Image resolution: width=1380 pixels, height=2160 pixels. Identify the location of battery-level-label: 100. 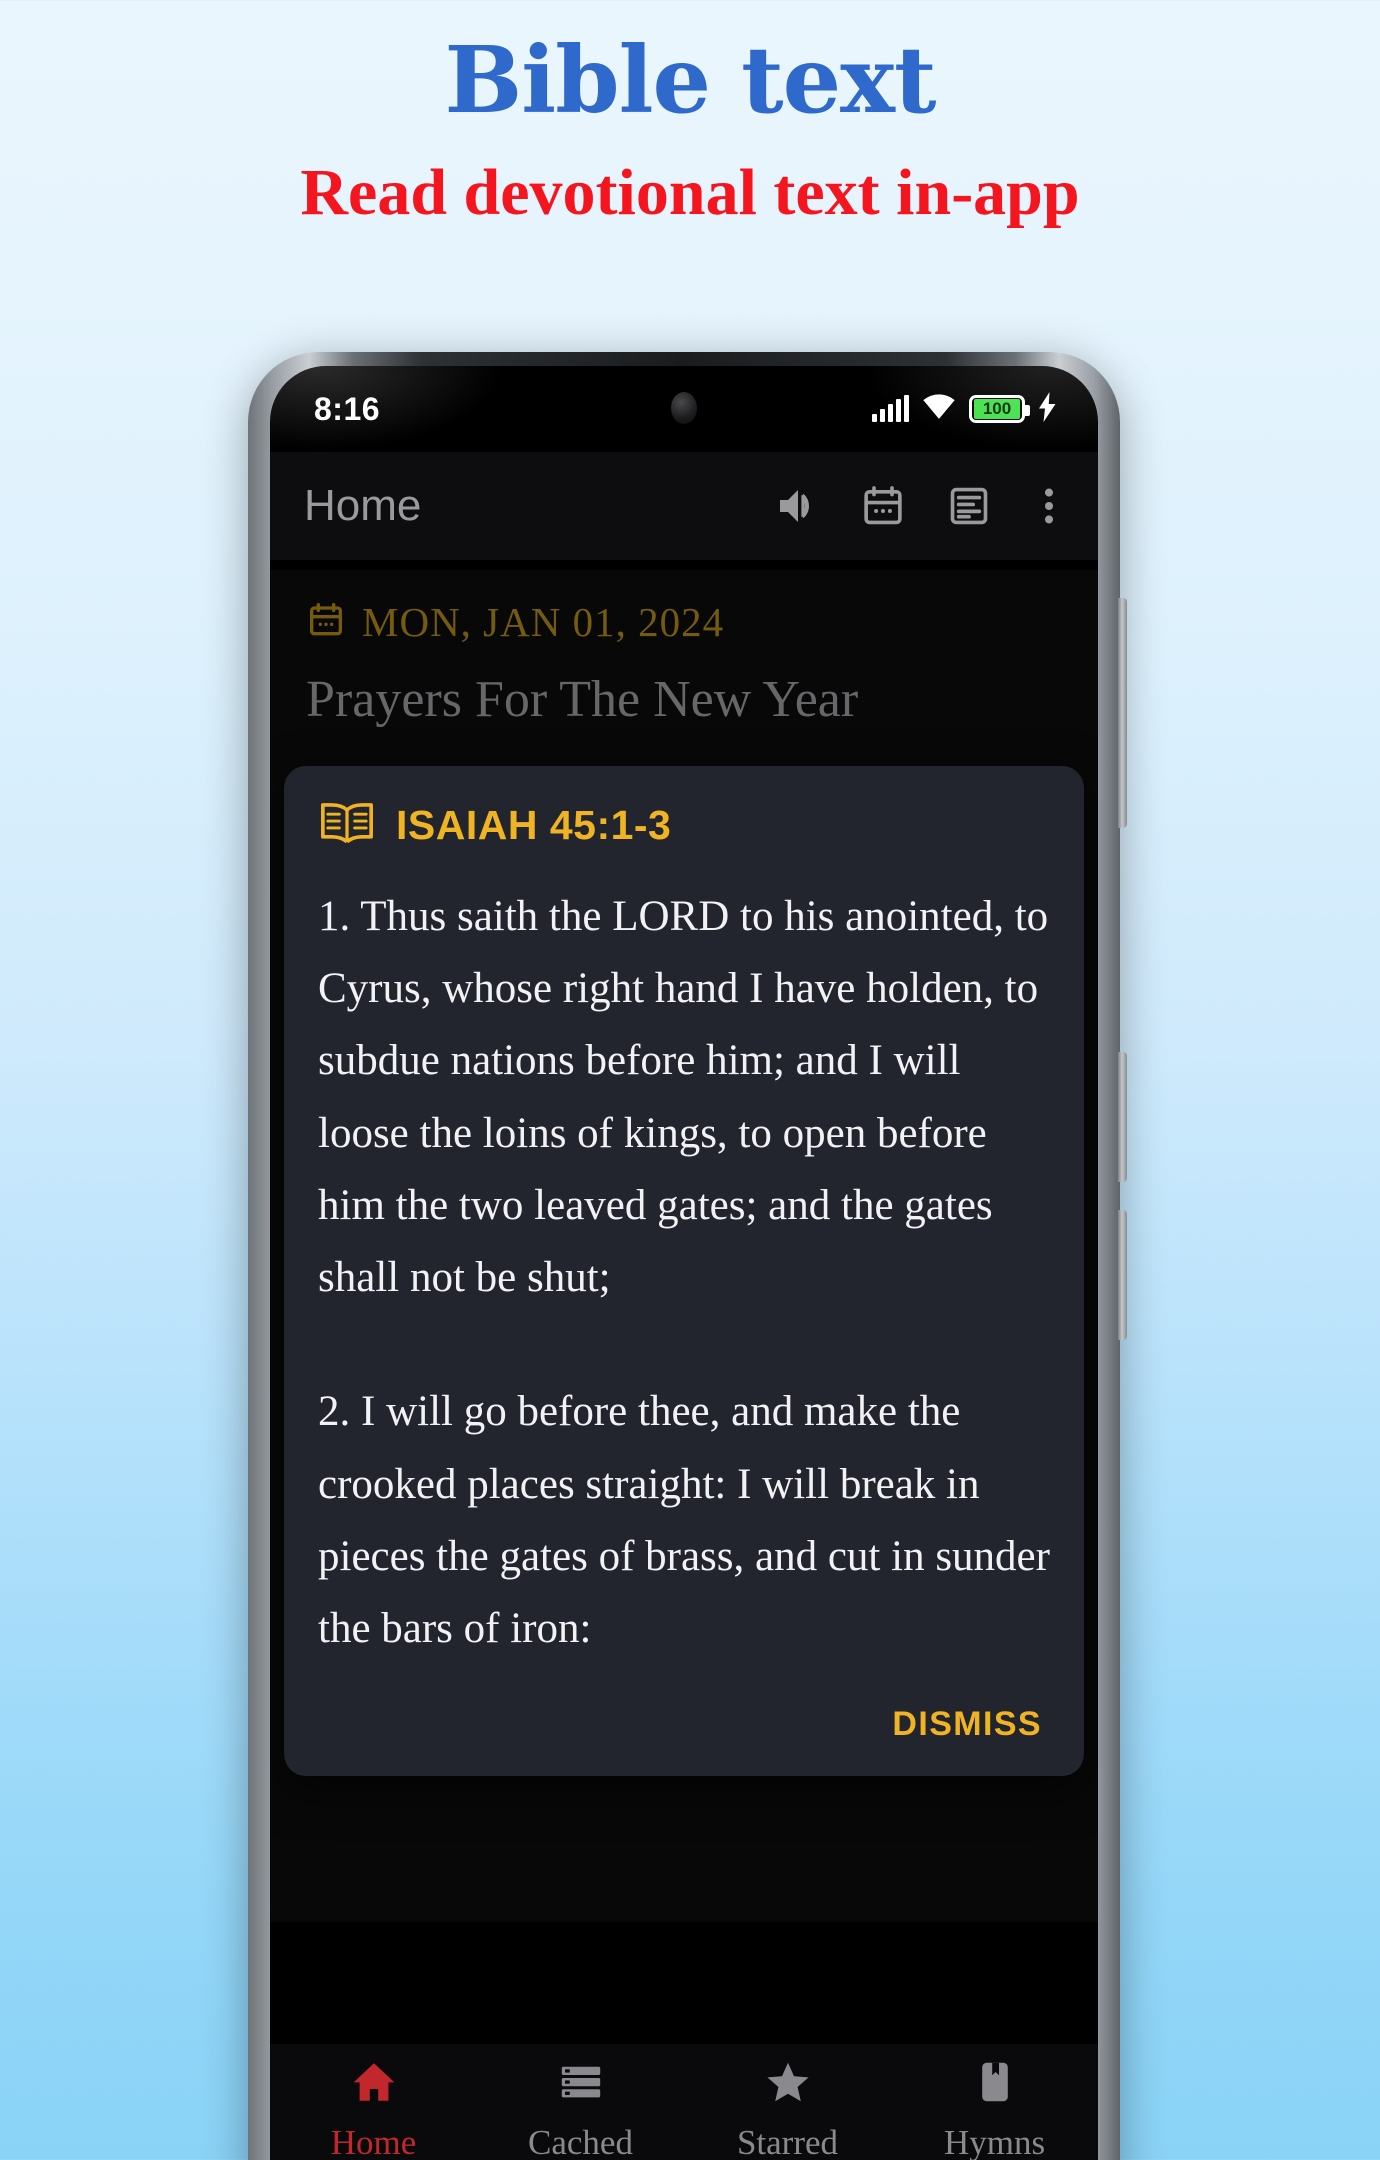
(997, 409).